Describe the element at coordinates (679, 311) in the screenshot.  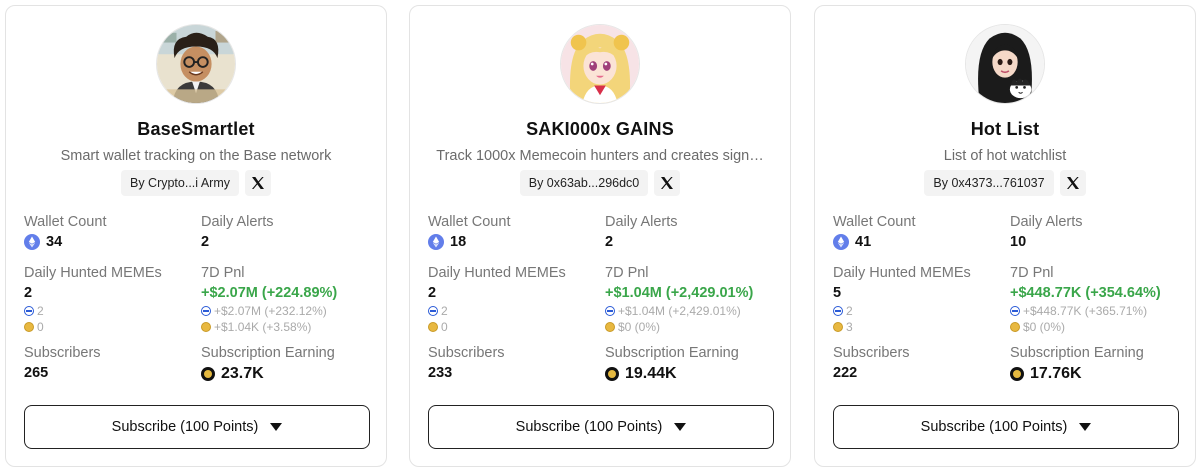
I see `pnl-base-value: +$1.04M (+2,429.01%)` at that location.